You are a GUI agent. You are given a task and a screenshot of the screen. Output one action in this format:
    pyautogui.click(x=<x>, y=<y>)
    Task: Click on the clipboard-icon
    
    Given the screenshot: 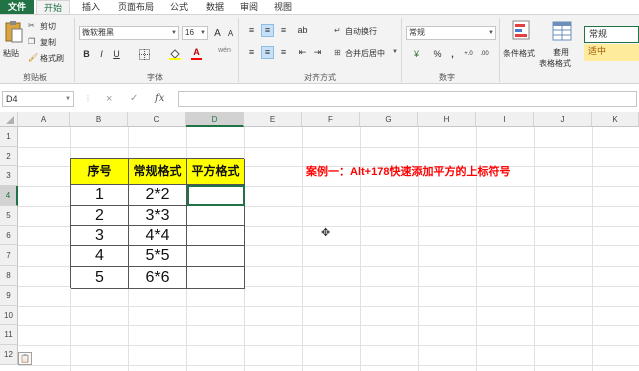 What is the action you would take?
    pyautogui.click(x=14, y=32)
    